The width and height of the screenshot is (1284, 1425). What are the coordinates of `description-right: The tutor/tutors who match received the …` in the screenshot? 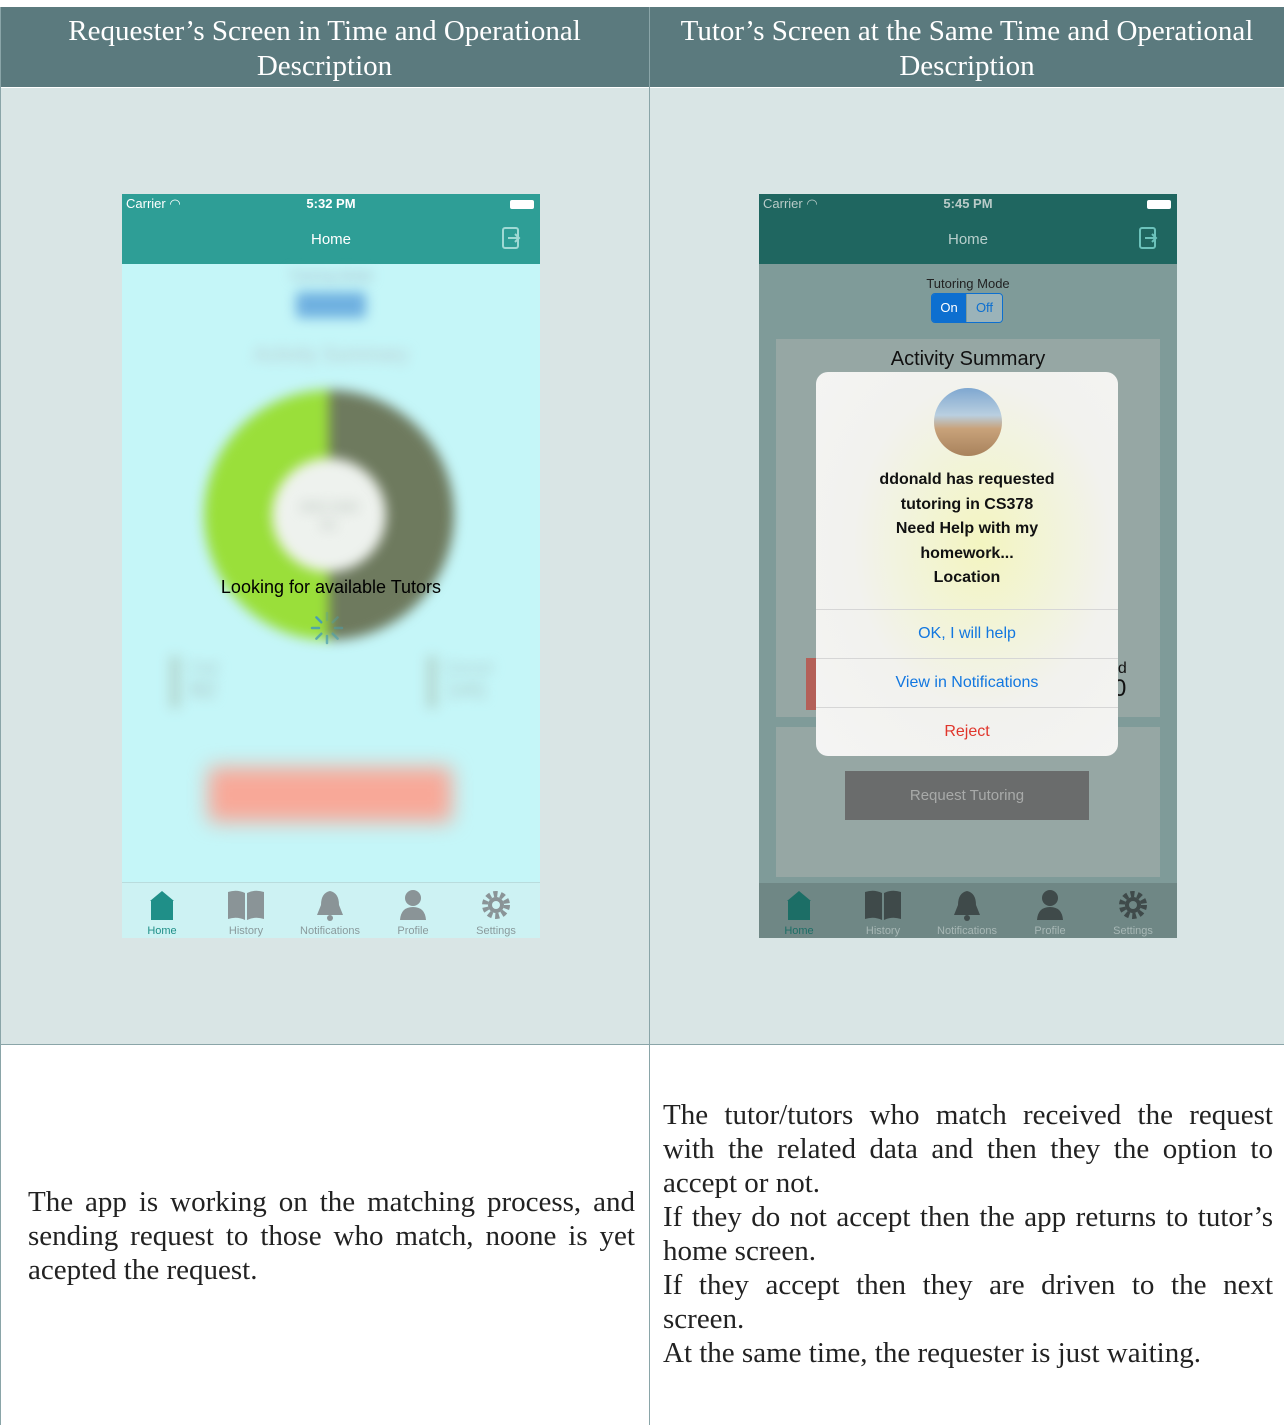 It's located at (968, 1234).